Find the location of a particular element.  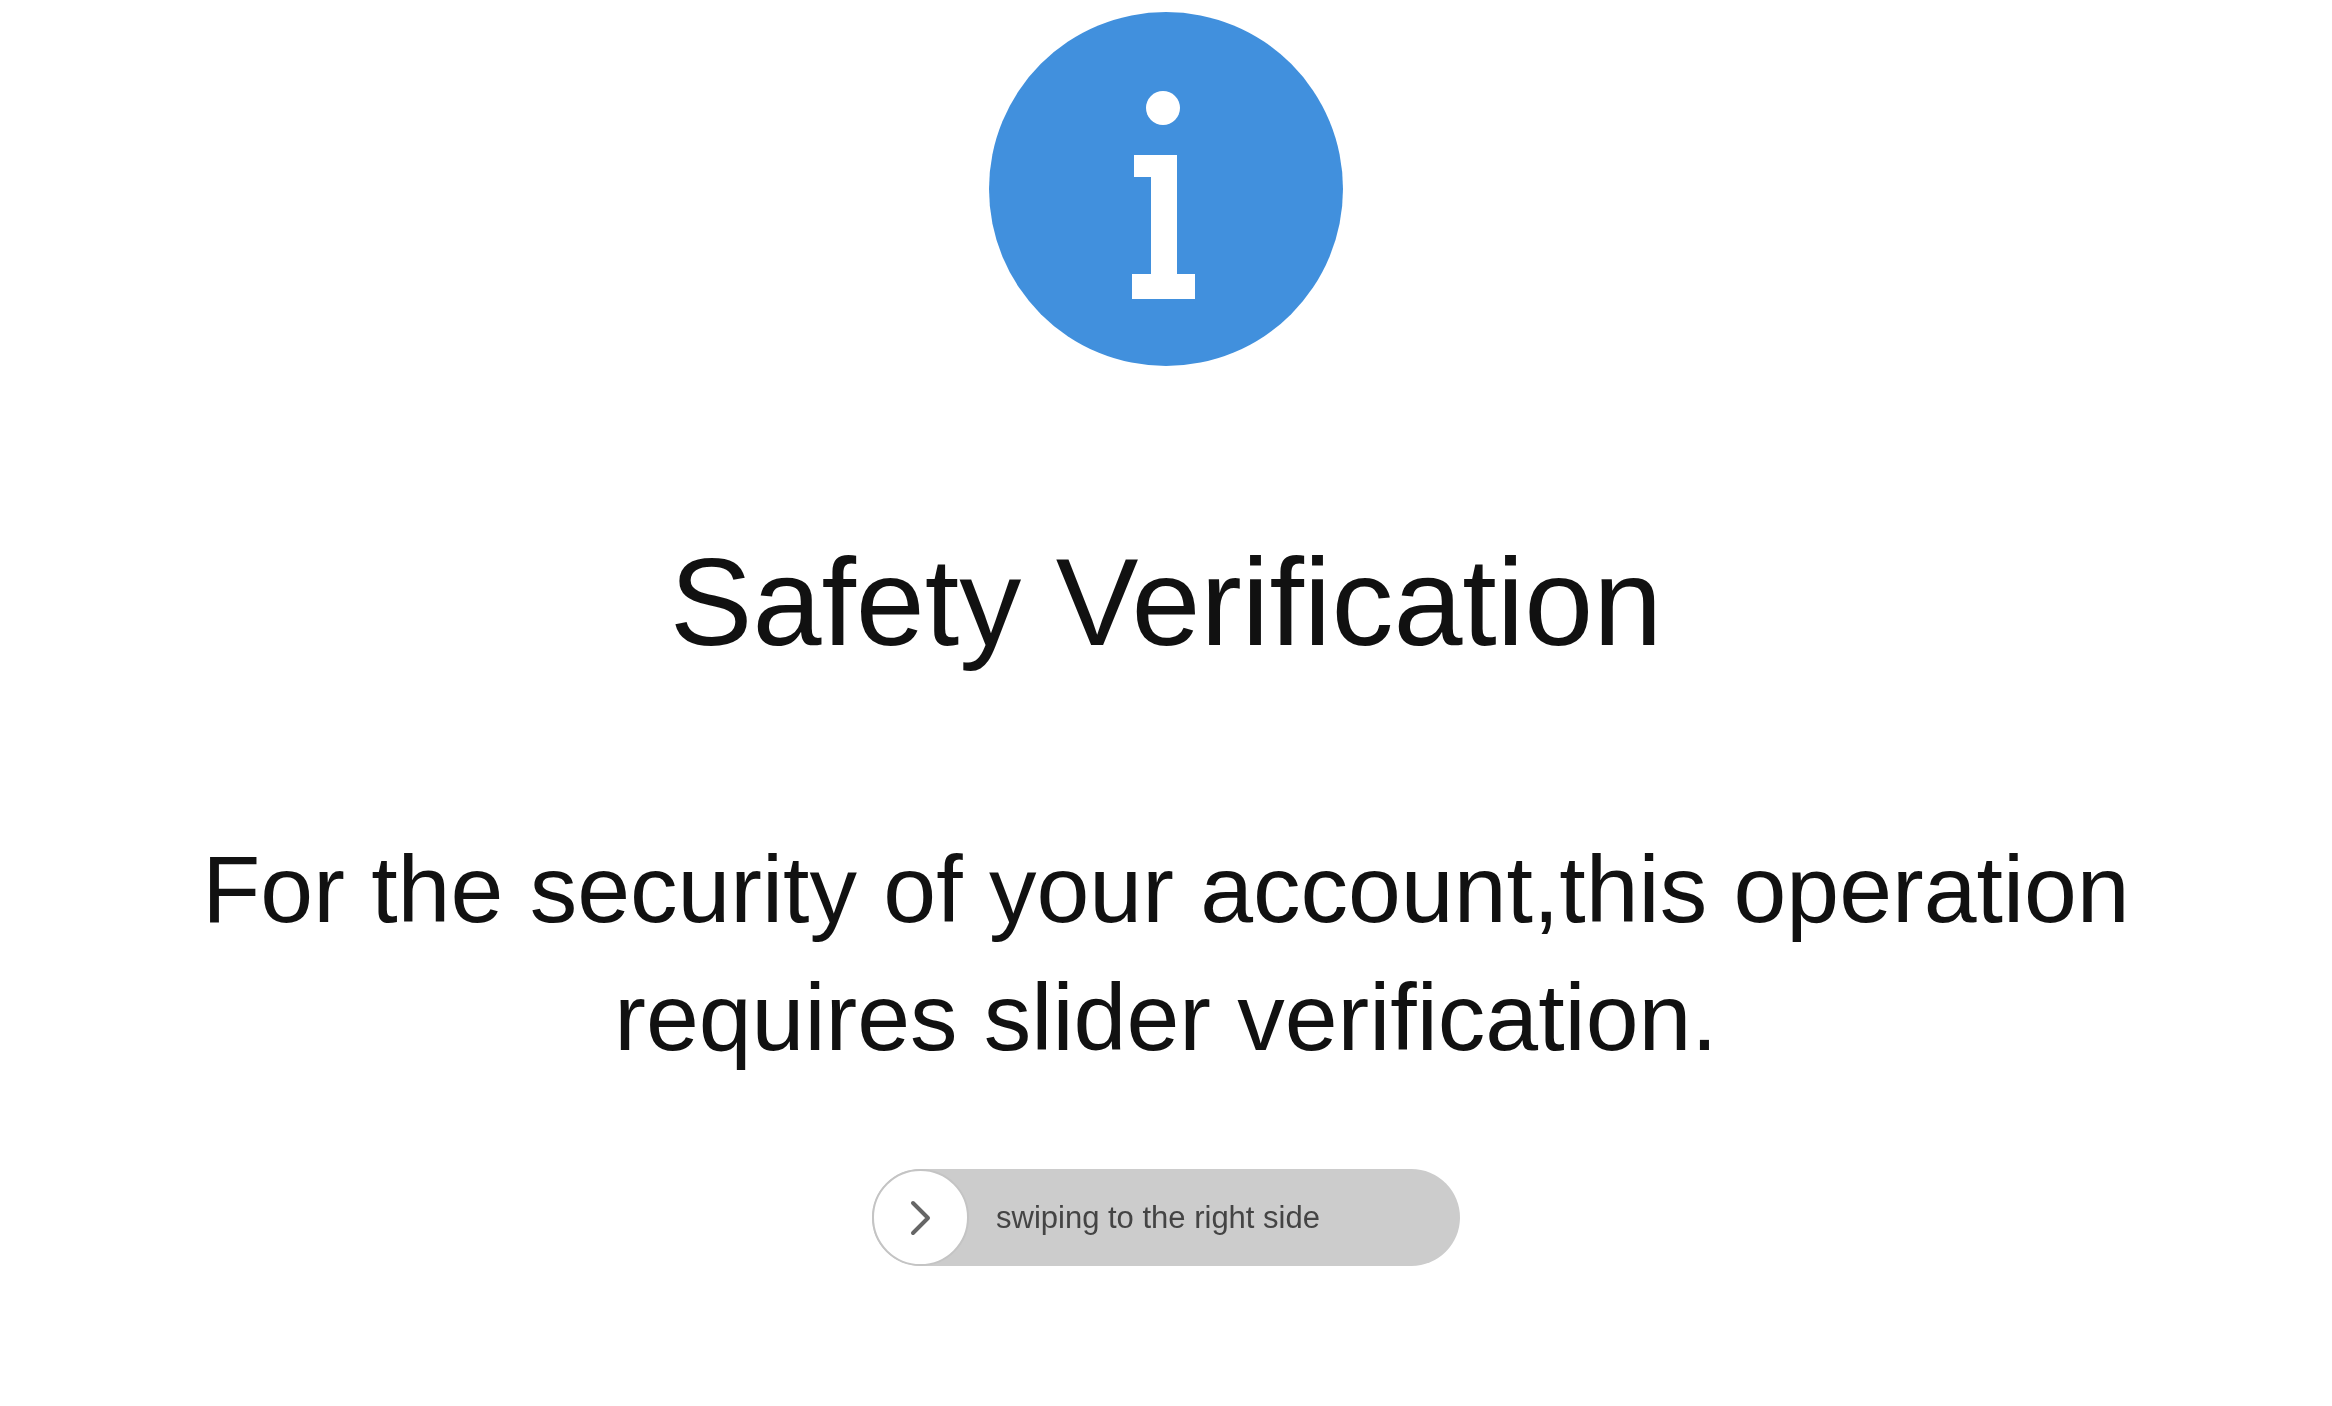

chevron-right-icon is located at coordinates (920, 1217).